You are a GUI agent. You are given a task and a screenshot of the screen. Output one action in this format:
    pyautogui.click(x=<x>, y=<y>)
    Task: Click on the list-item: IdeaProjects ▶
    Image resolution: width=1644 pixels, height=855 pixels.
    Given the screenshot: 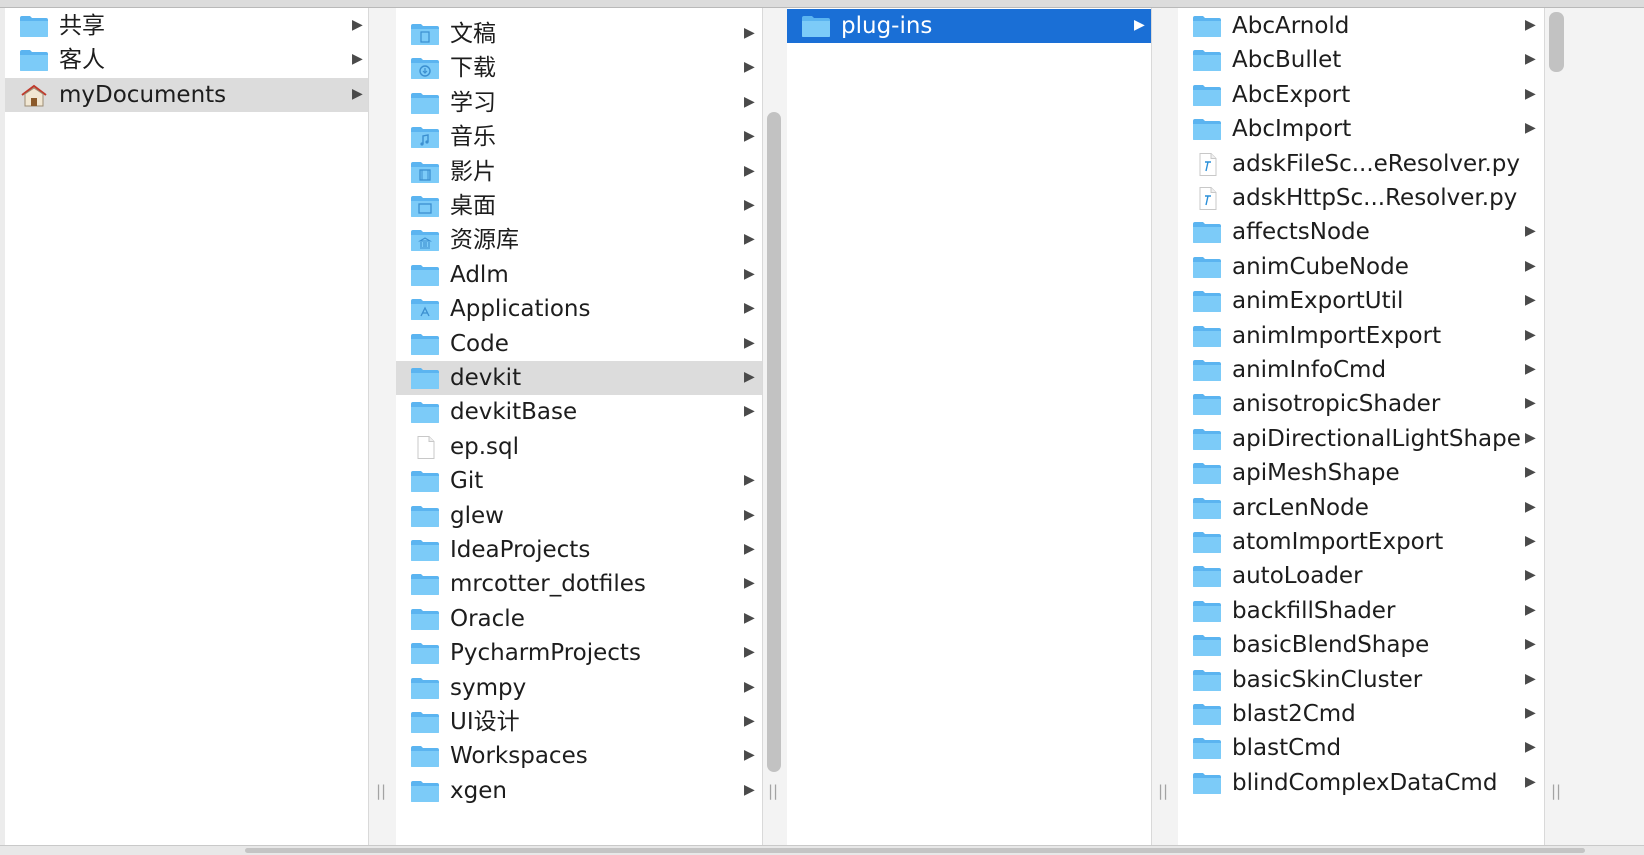 What is the action you would take?
    pyautogui.click(x=579, y=550)
    